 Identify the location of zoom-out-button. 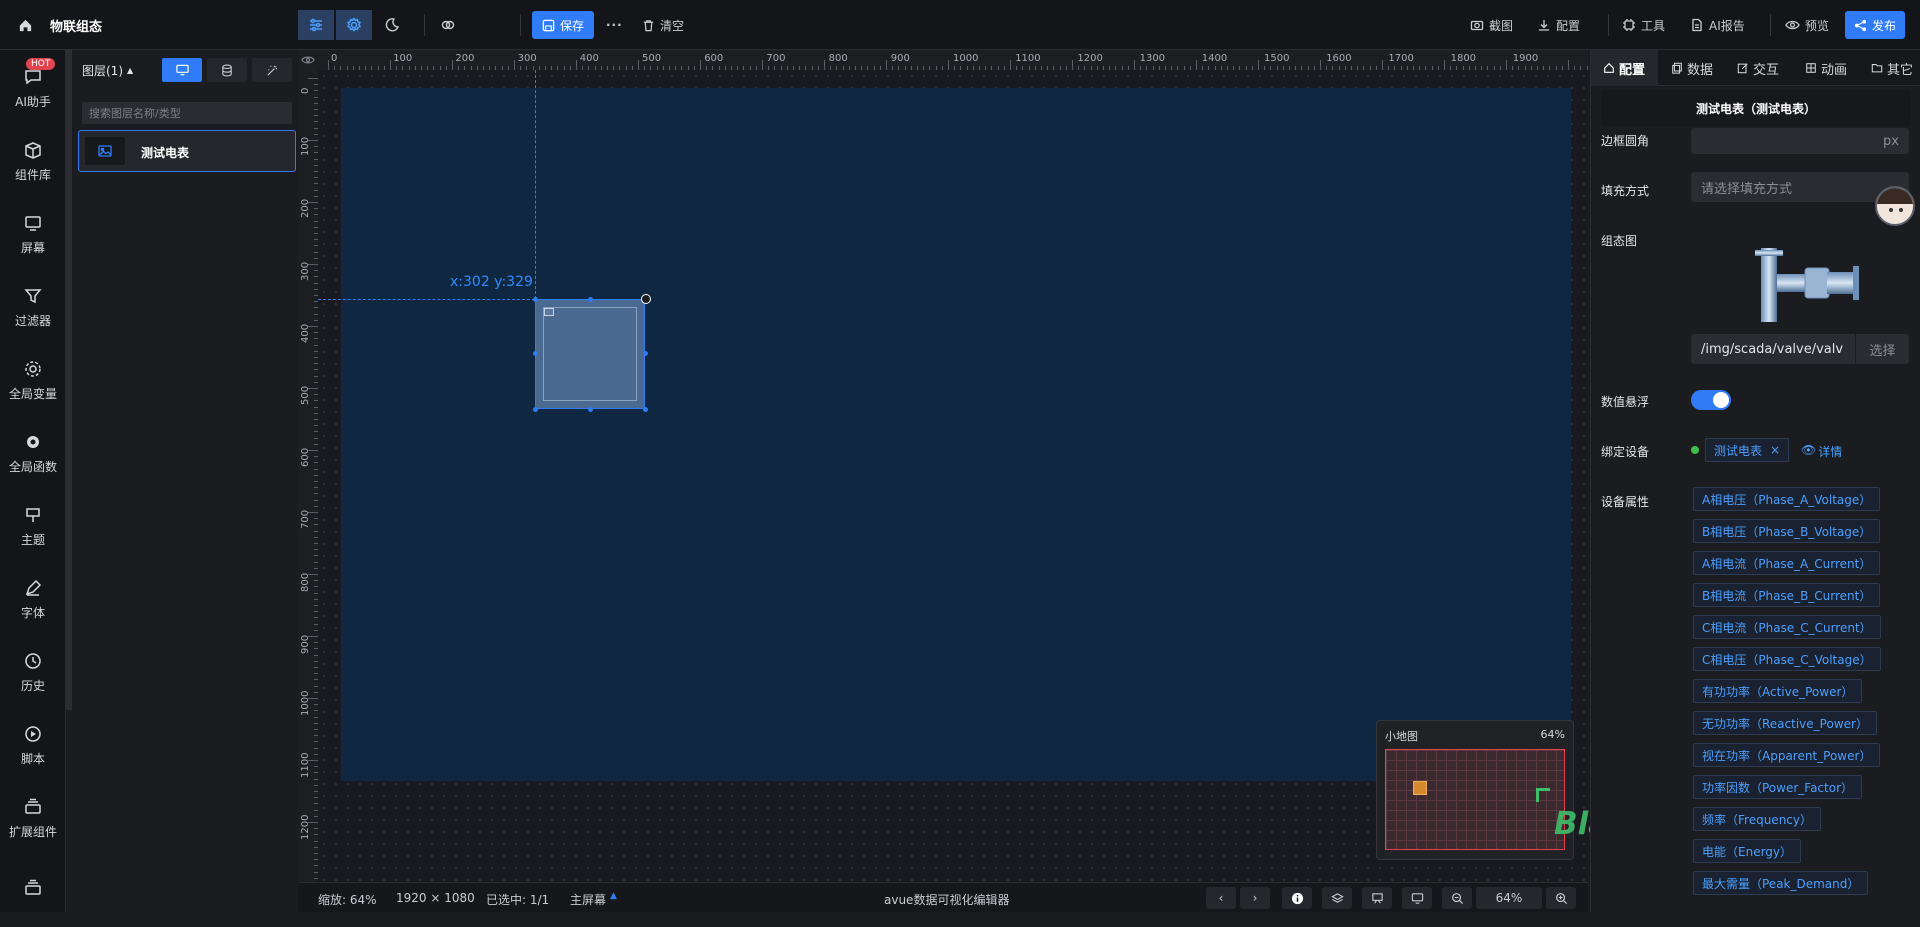
(1457, 898).